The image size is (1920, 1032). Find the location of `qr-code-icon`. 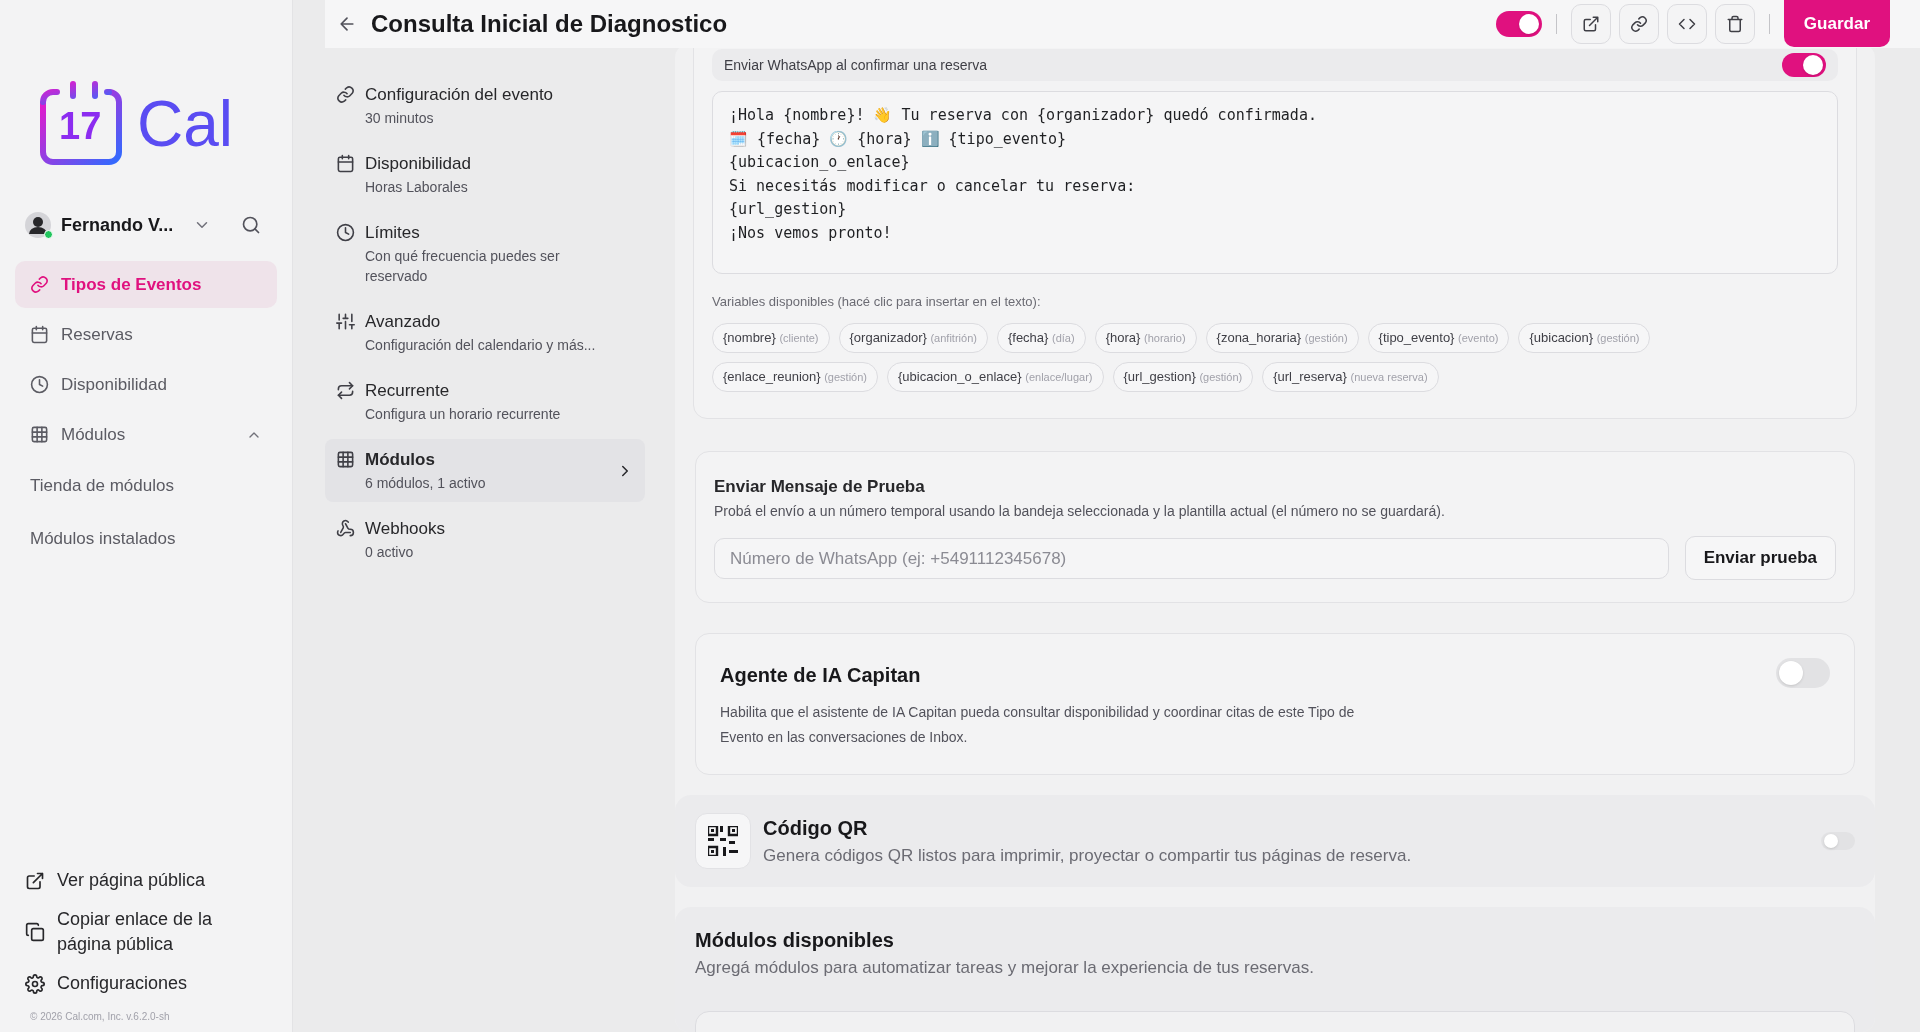

qr-code-icon is located at coordinates (723, 841).